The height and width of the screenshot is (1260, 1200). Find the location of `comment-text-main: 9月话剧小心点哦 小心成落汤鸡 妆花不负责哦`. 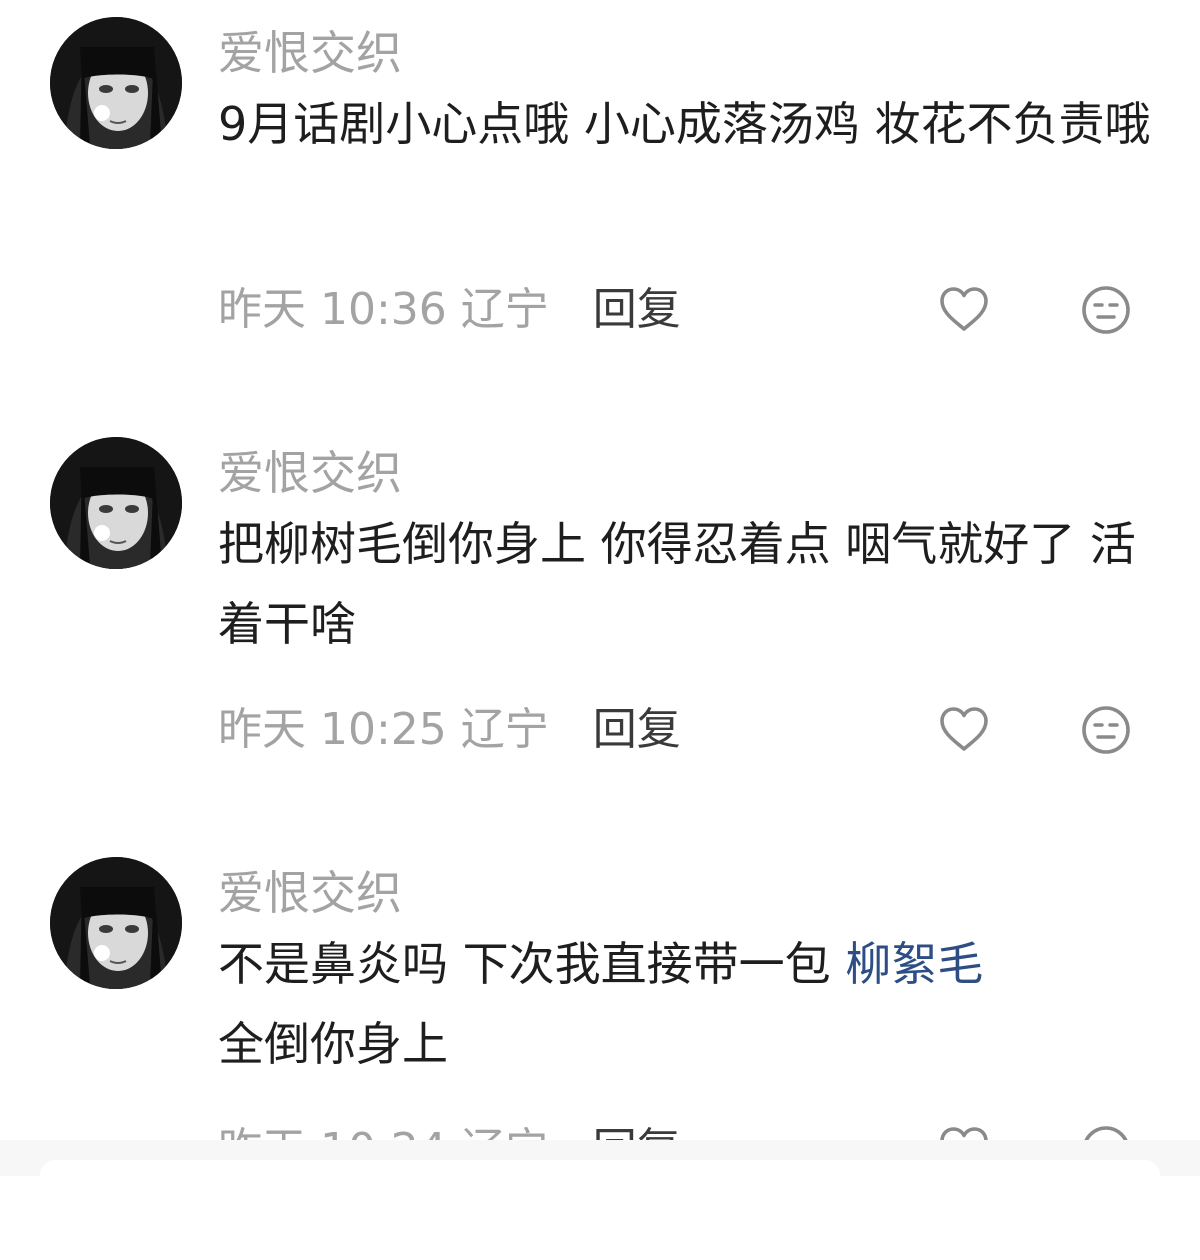

comment-text-main: 9月话剧小心点哦 小心成落汤鸡 妆花不负责哦 is located at coordinates (684, 124).